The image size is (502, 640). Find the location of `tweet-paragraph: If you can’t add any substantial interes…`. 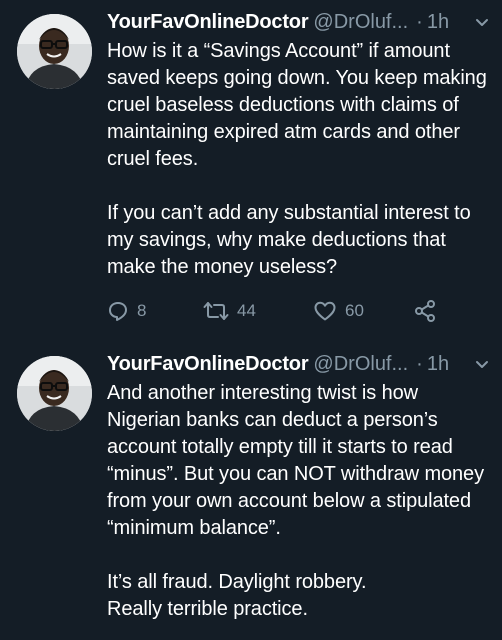

tweet-paragraph: If you can’t add any substantial interes… is located at coordinates (289, 240).